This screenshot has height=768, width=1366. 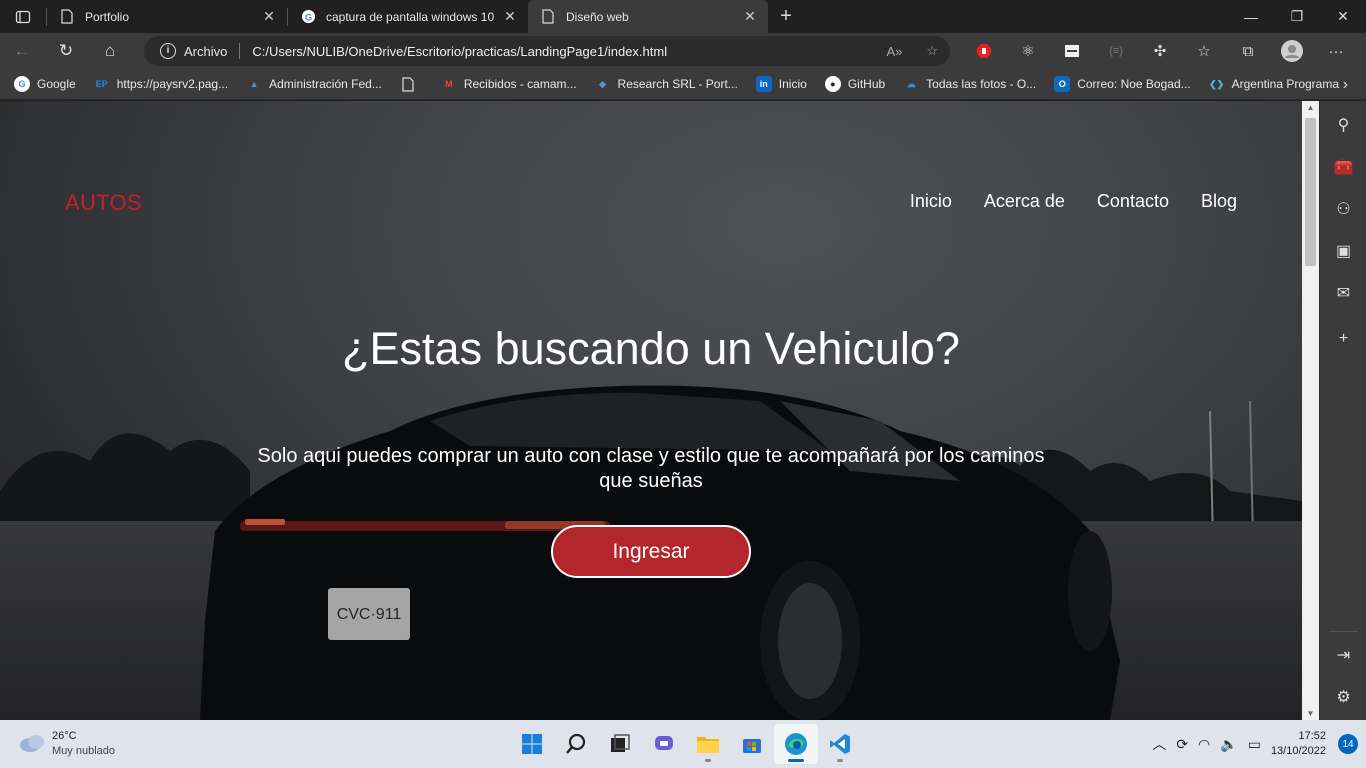 I want to click on back-arrow-icon: ←, so click(x=22, y=51).